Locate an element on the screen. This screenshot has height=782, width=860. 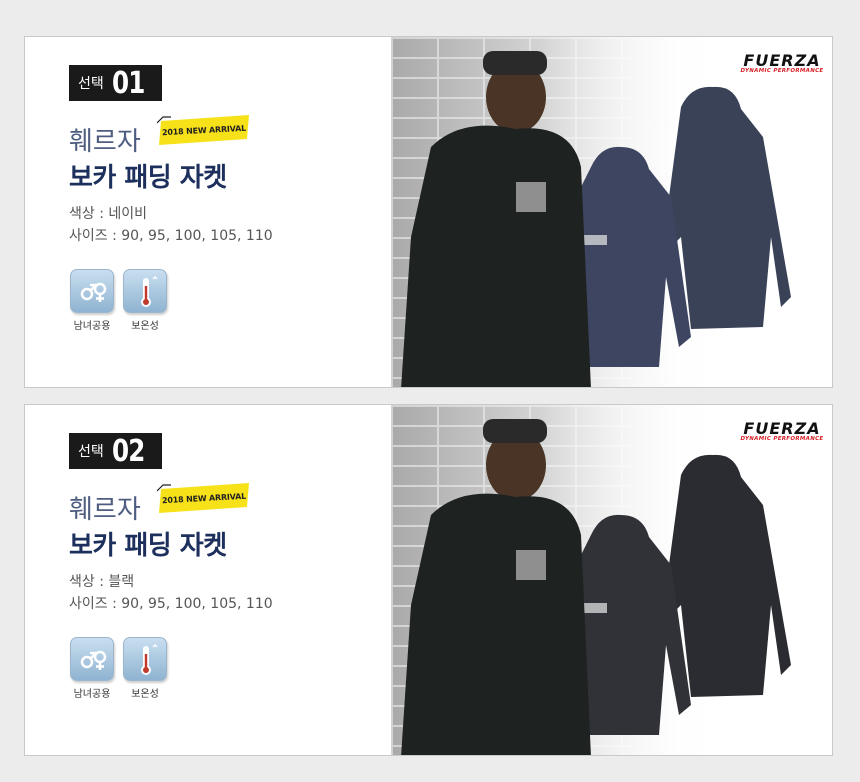
color-info: 색상 : 블랙 is located at coordinates (102, 582).